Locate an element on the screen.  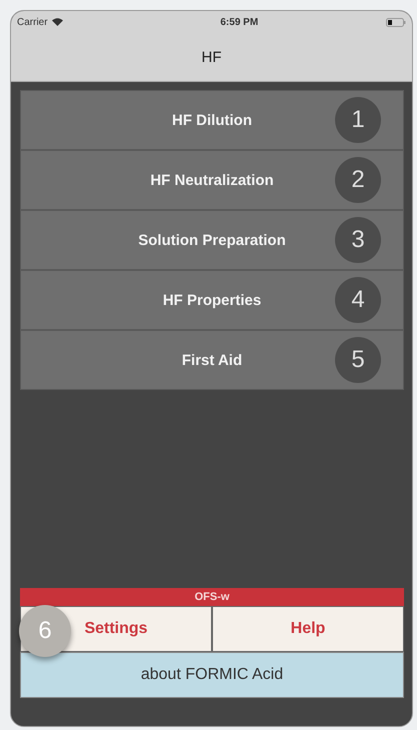
menu-item: HF Dilution 1 is located at coordinates (212, 120).